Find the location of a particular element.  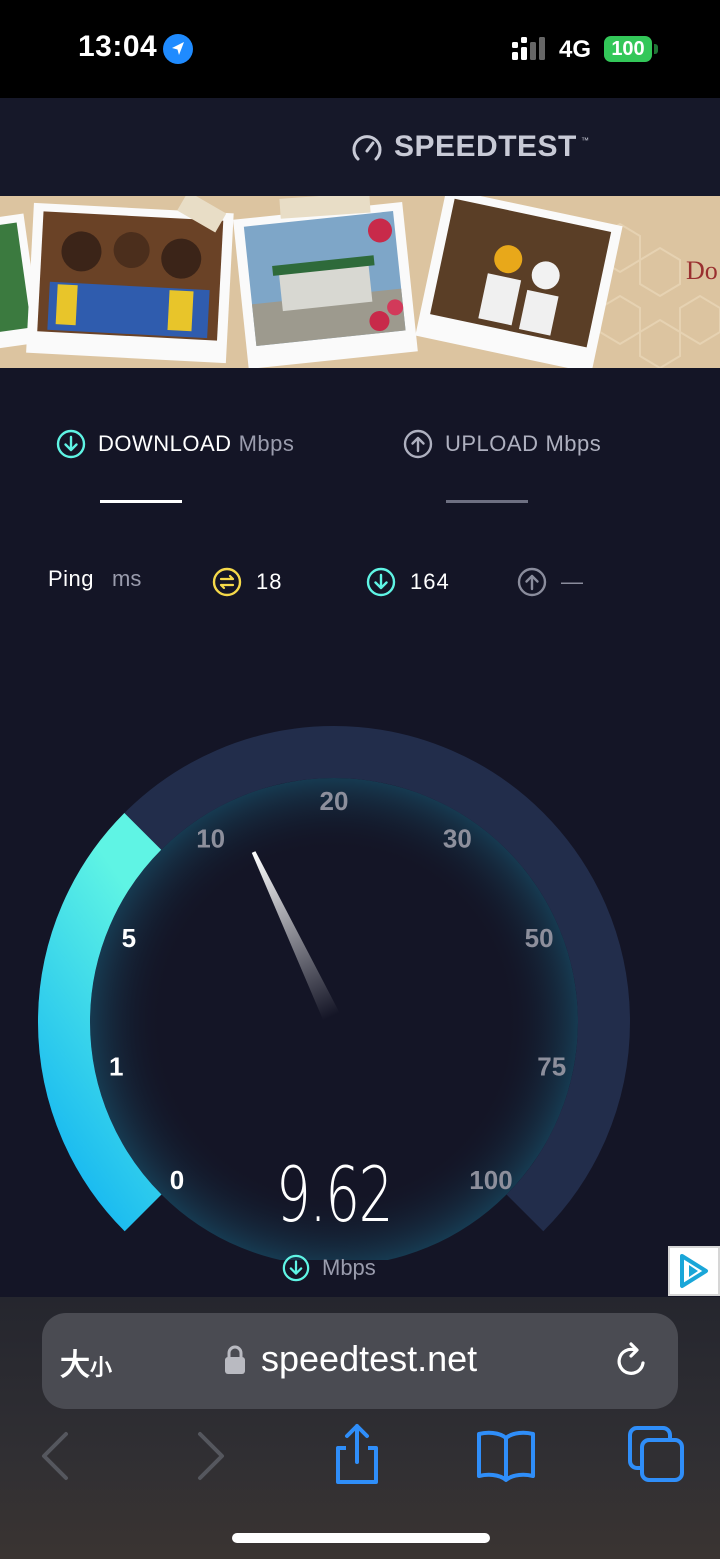

battery-icon: 100 is located at coordinates (628, 49).